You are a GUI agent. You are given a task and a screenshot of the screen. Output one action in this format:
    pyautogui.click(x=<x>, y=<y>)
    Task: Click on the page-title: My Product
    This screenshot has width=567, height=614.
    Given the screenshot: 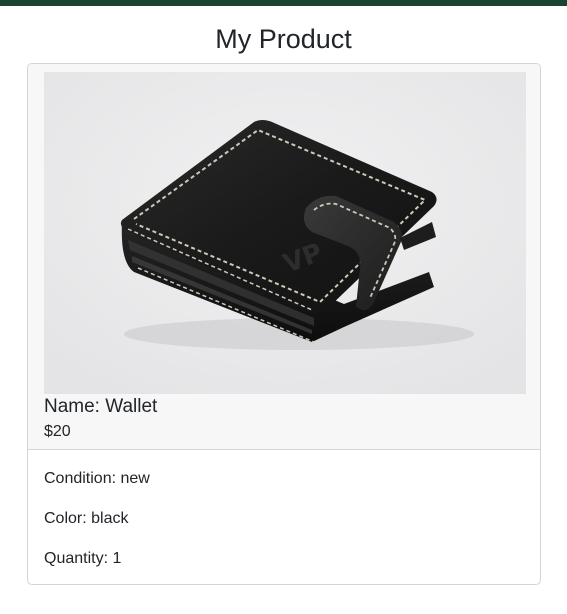 What is the action you would take?
    pyautogui.click(x=283, y=39)
    